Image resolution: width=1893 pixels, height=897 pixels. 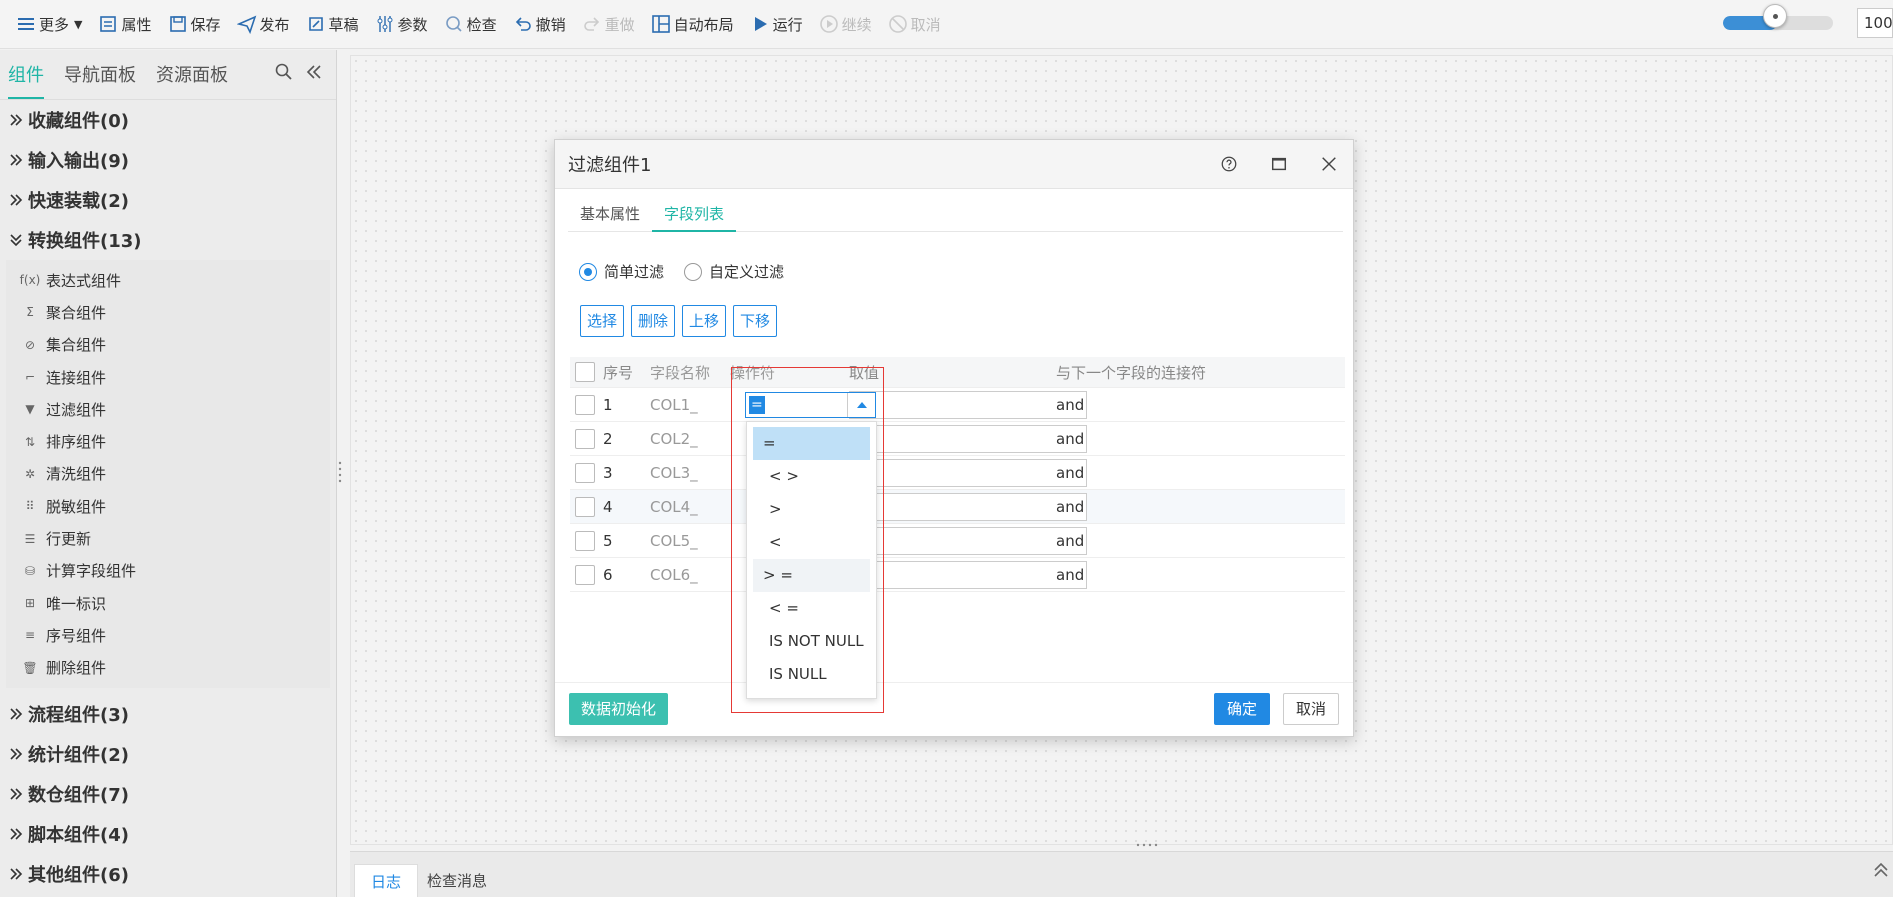 What do you see at coordinates (619, 709) in the screenshot?
I see `data-init-button: 数据初始化` at bounding box center [619, 709].